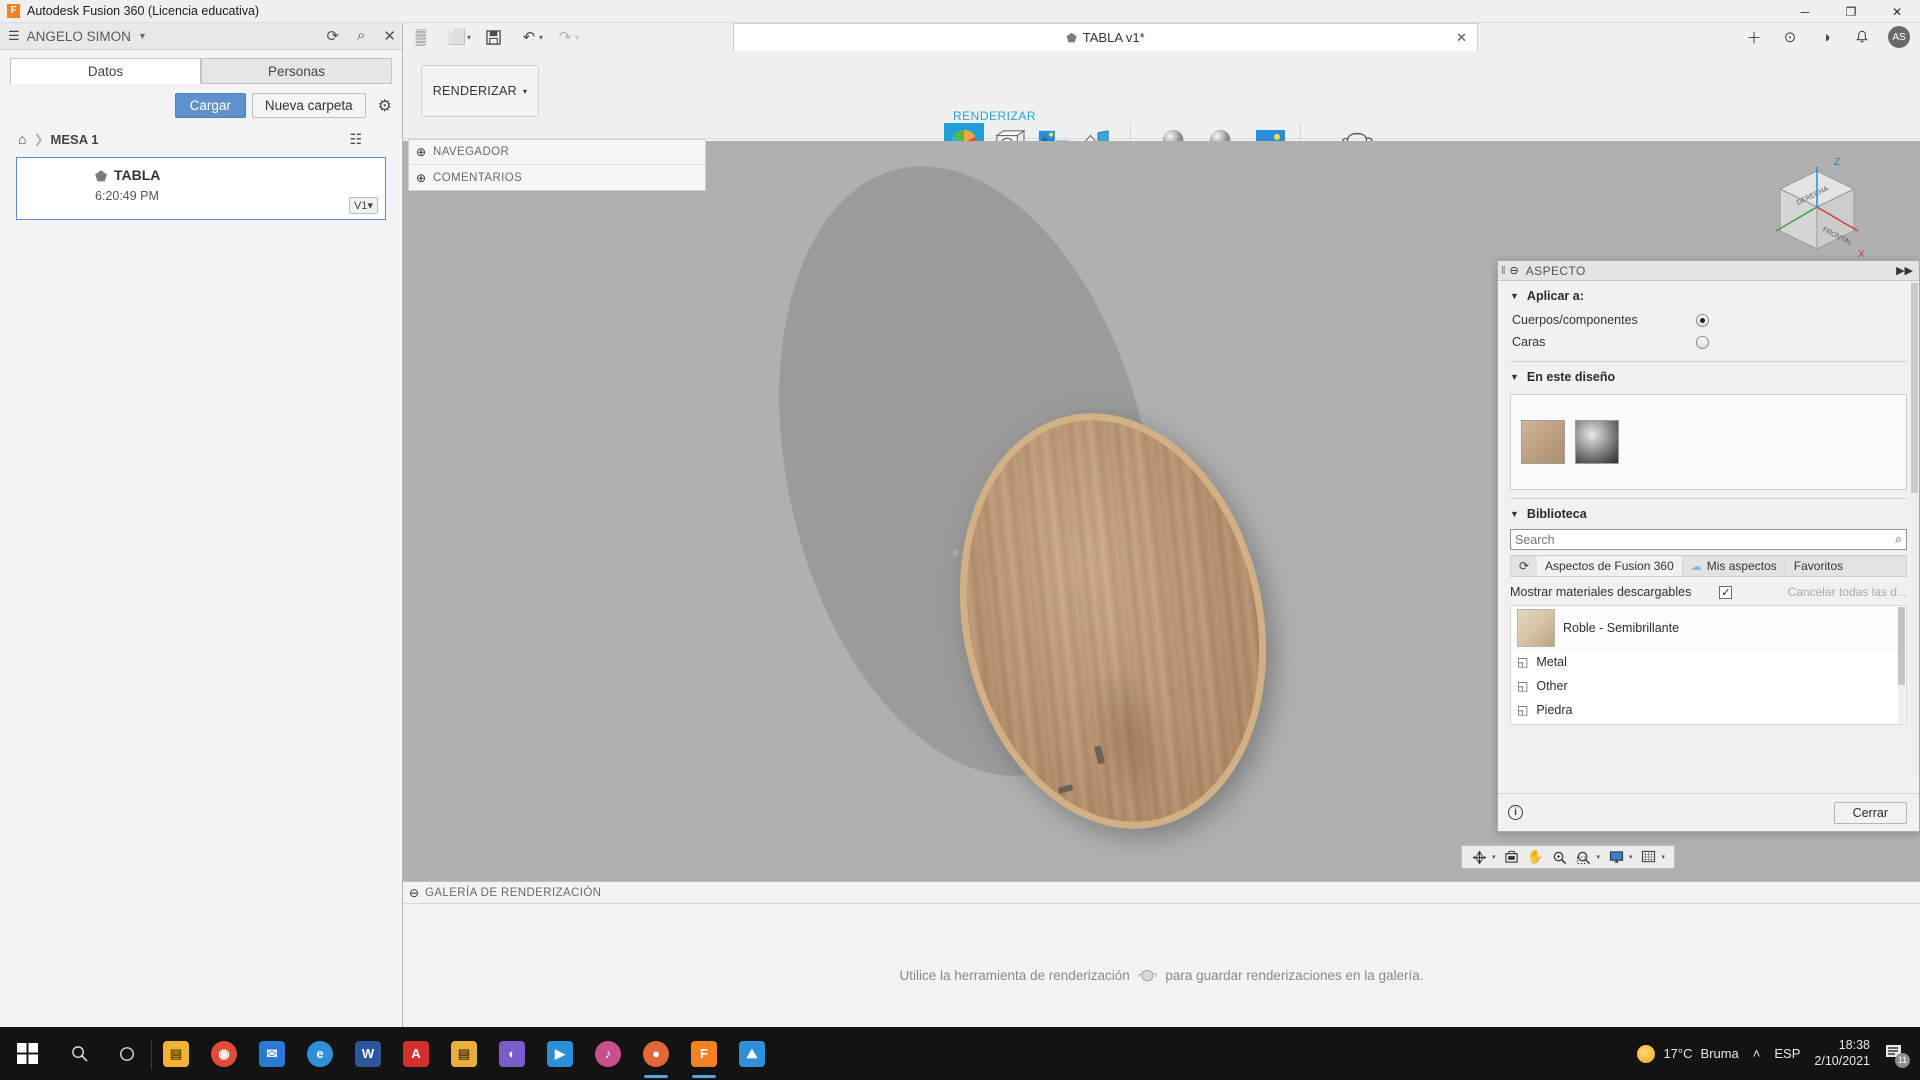 The width and height of the screenshot is (1920, 1080). I want to click on extensions-icon: ⊙, so click(1790, 37).